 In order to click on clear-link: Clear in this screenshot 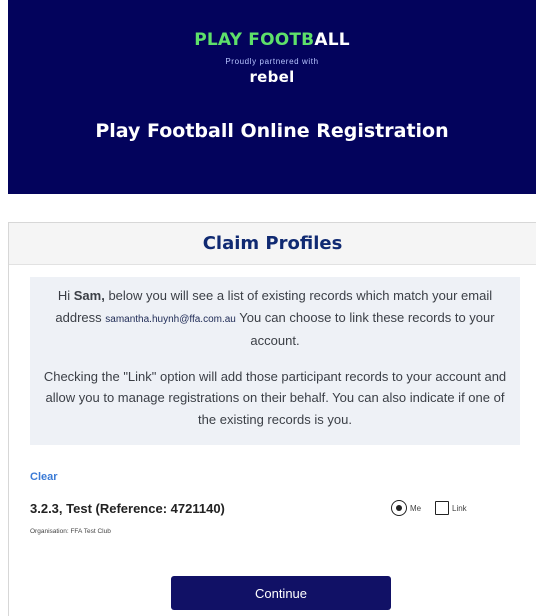, I will do `click(44, 477)`.